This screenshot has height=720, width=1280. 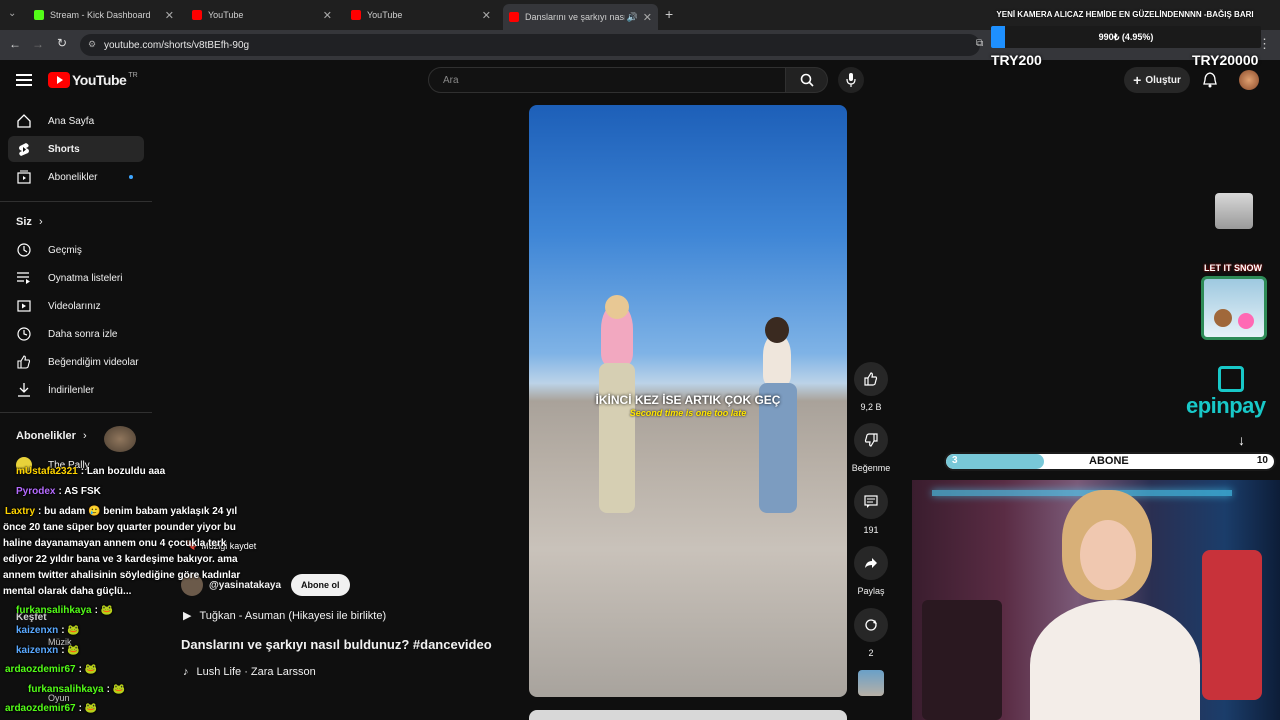 What do you see at coordinates (669, 14) in the screenshot?
I see `new-tab-icon: +` at bounding box center [669, 14].